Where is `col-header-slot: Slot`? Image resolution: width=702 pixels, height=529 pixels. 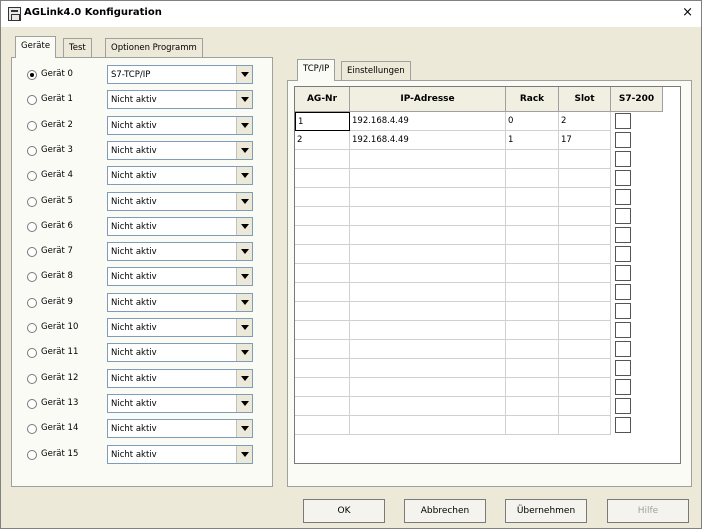
col-header-slot: Slot is located at coordinates (585, 99).